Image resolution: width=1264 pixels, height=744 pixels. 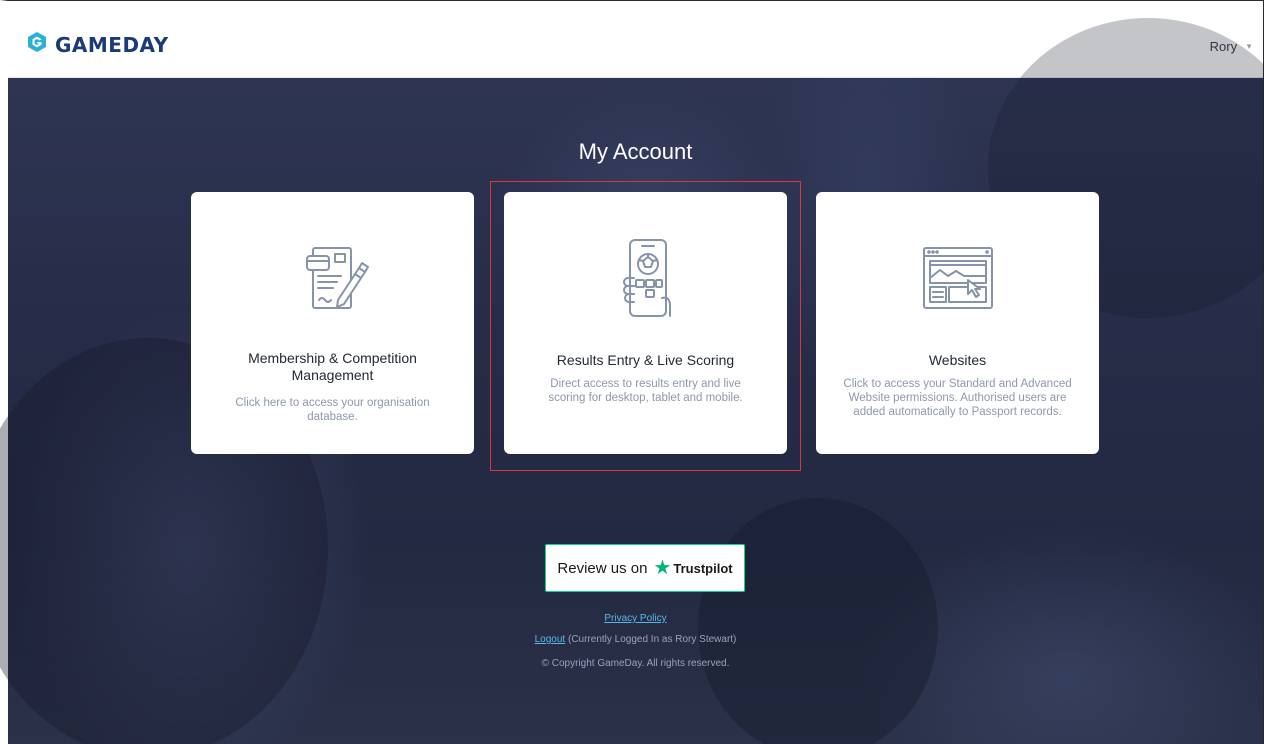 What do you see at coordinates (957, 360) in the screenshot?
I see `card-title: Websites` at bounding box center [957, 360].